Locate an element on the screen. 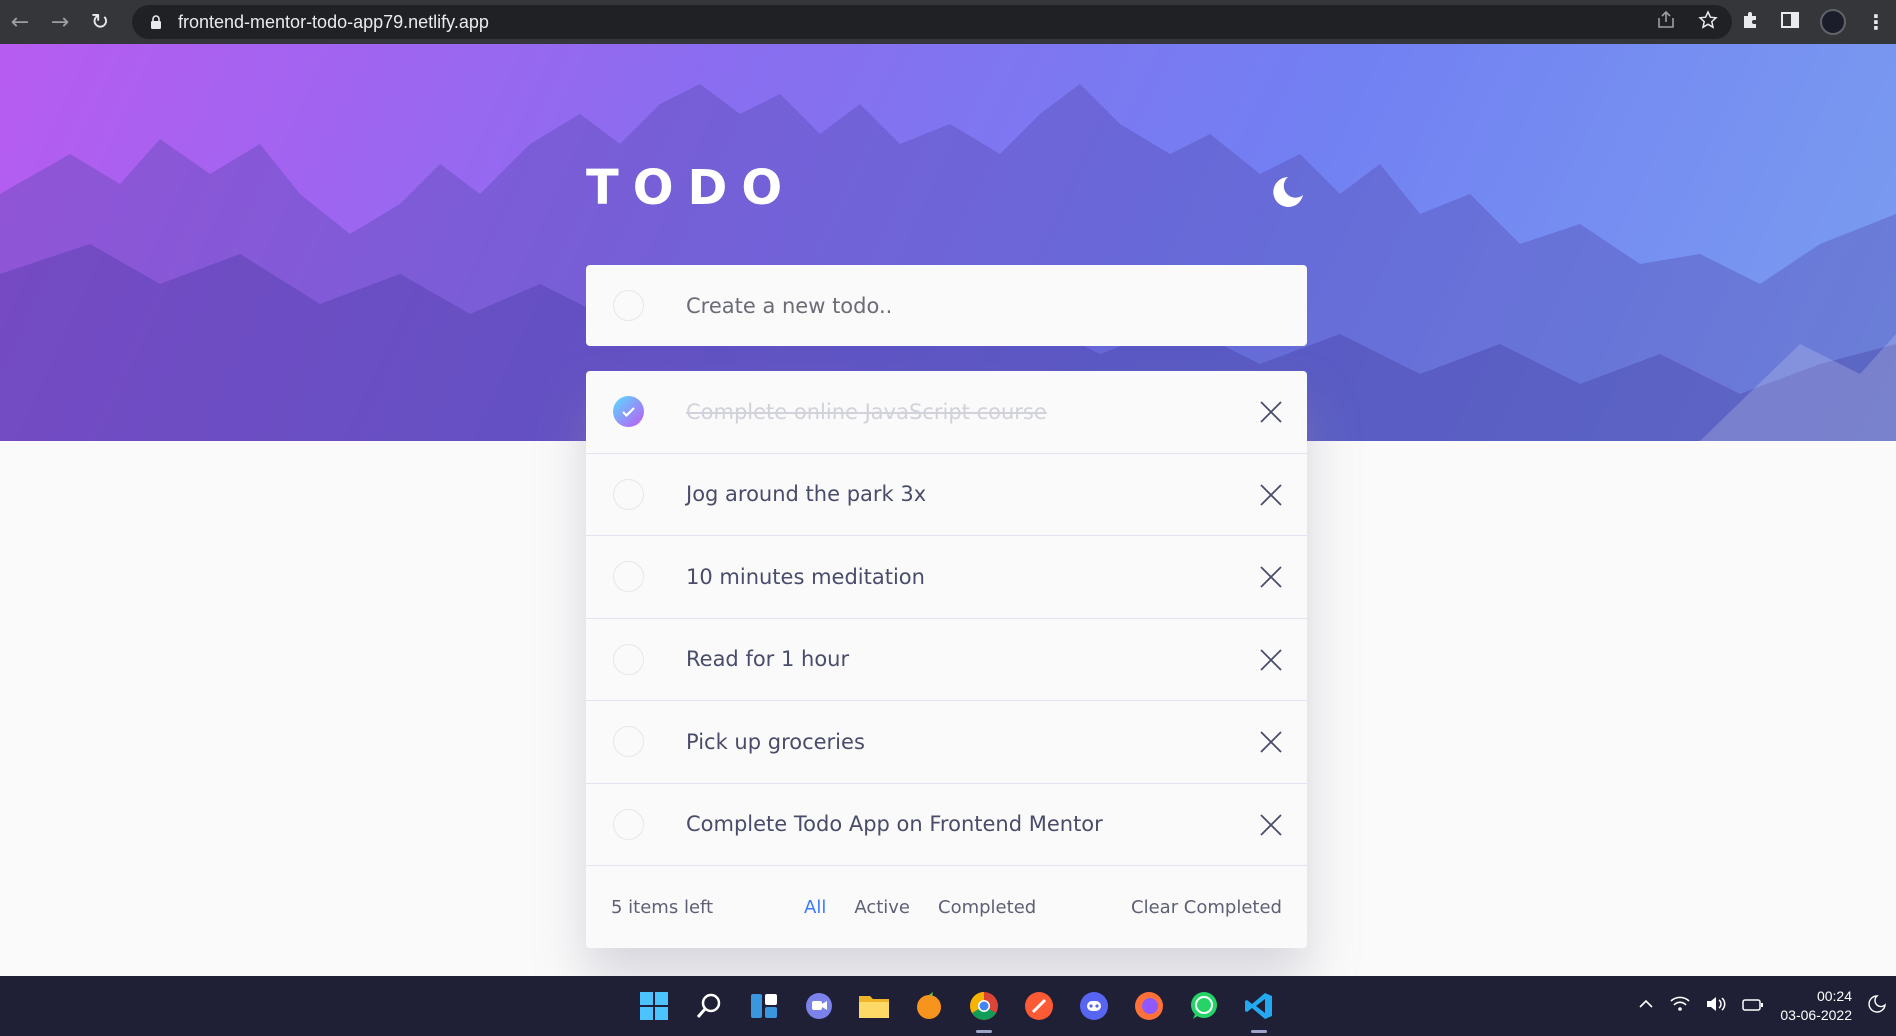 Image resolution: width=1896 pixels, height=1036 pixels. extensions-icon is located at coordinates (1750, 22).